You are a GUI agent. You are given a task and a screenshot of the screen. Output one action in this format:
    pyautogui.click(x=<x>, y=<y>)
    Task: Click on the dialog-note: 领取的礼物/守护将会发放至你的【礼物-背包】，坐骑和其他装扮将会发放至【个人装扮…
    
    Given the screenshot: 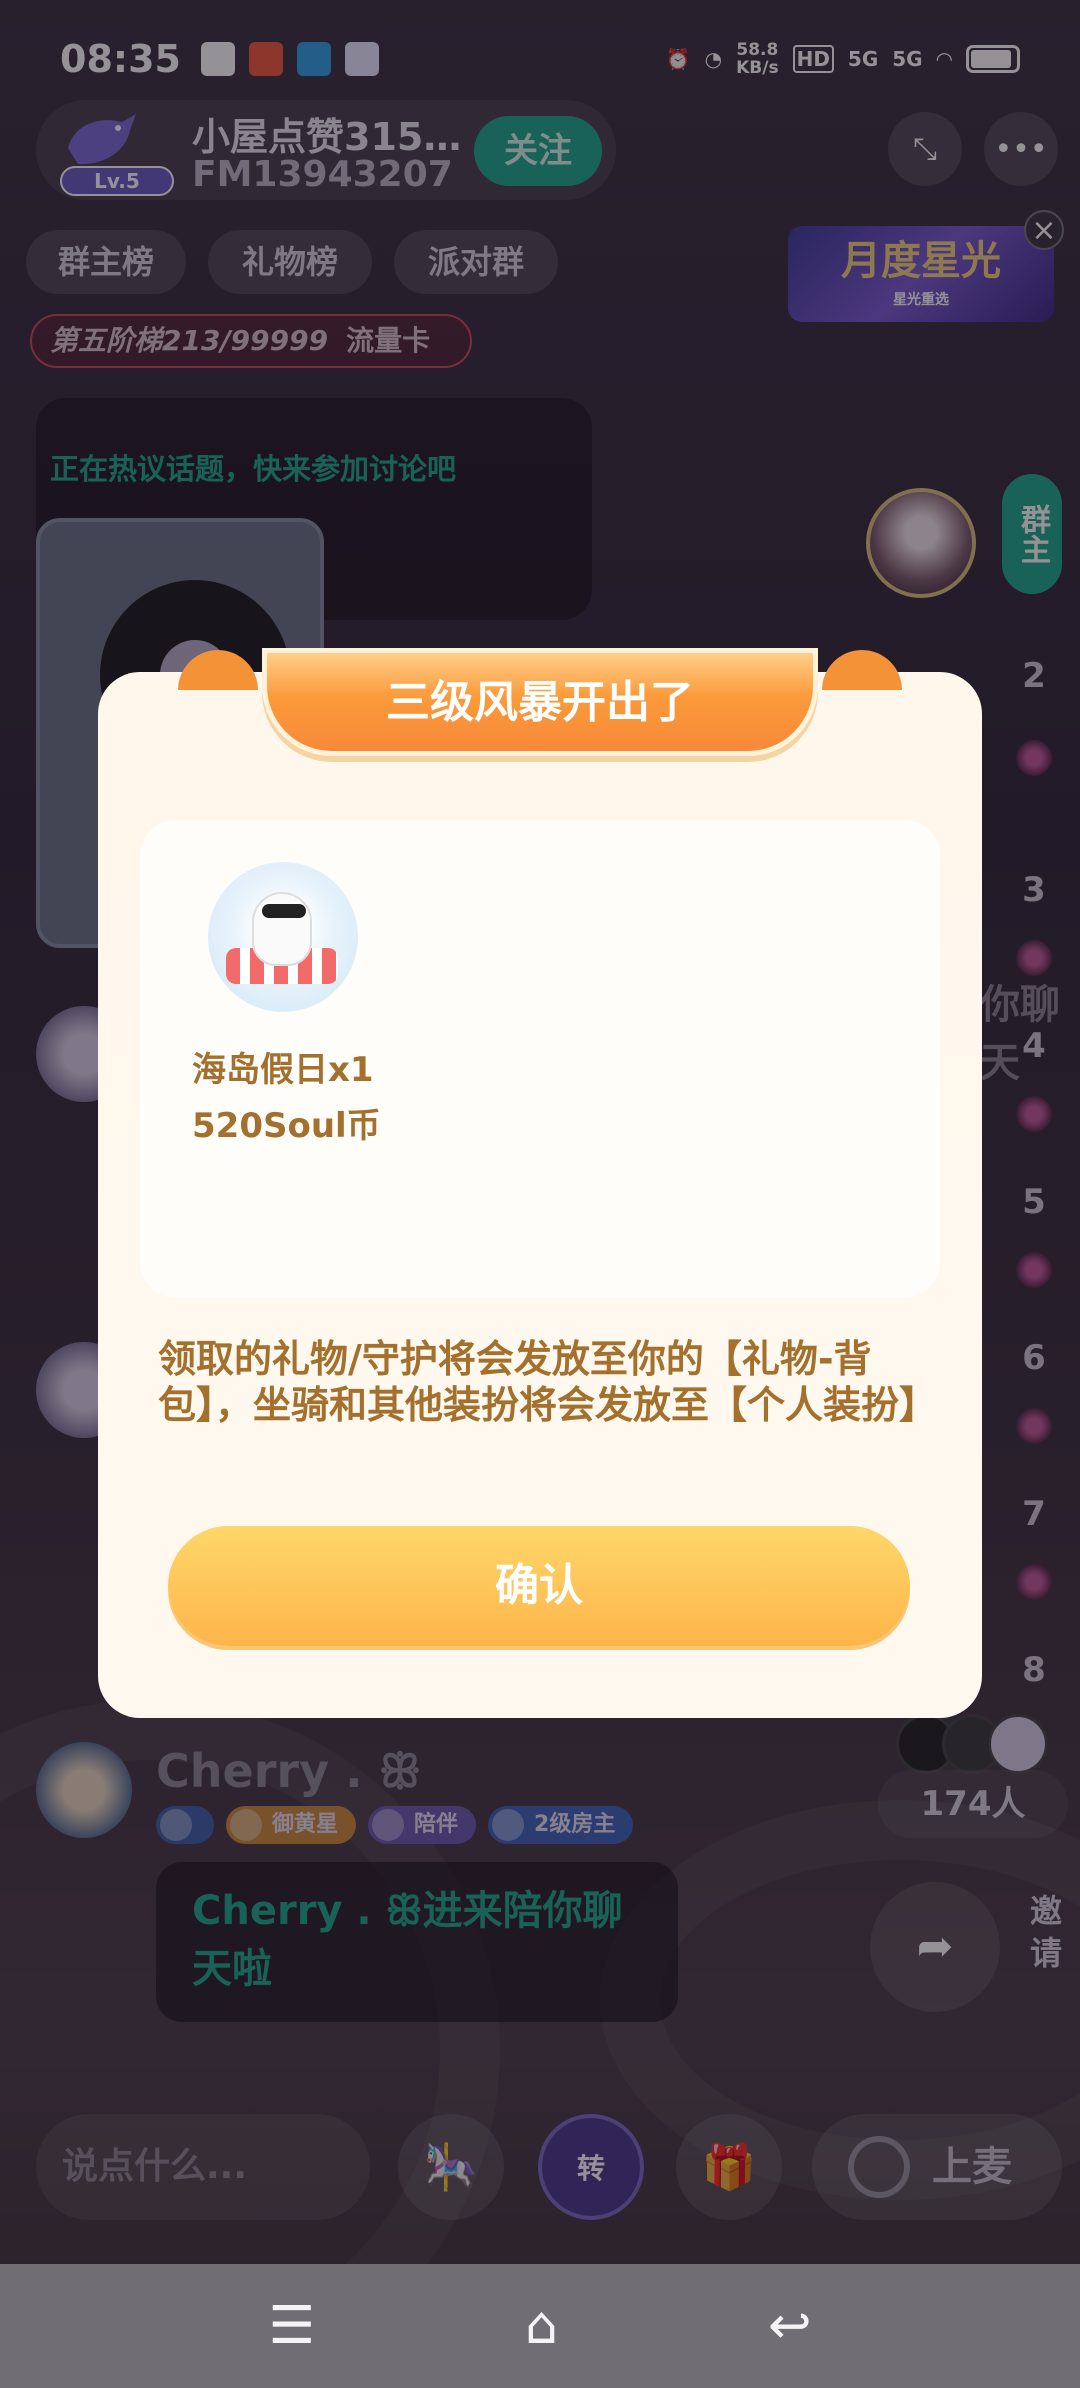 What is the action you would take?
    pyautogui.click(x=548, y=1382)
    